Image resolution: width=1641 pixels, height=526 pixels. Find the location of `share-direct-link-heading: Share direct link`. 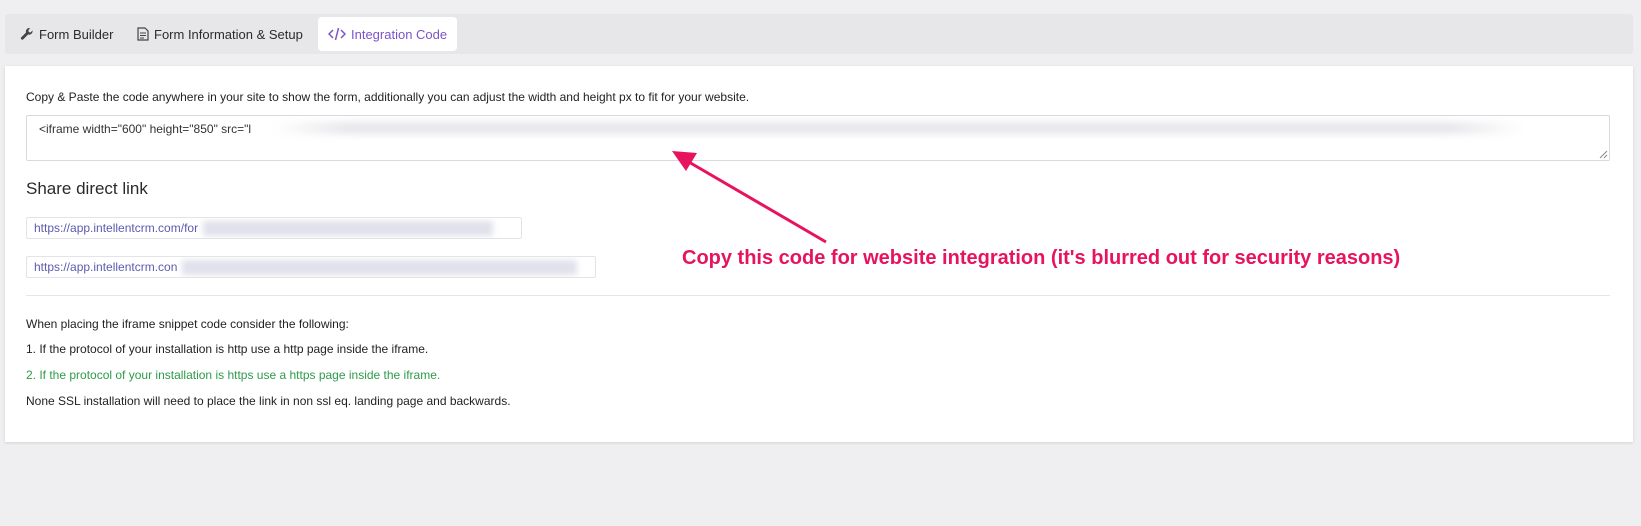

share-direct-link-heading: Share direct link is located at coordinates (87, 188).